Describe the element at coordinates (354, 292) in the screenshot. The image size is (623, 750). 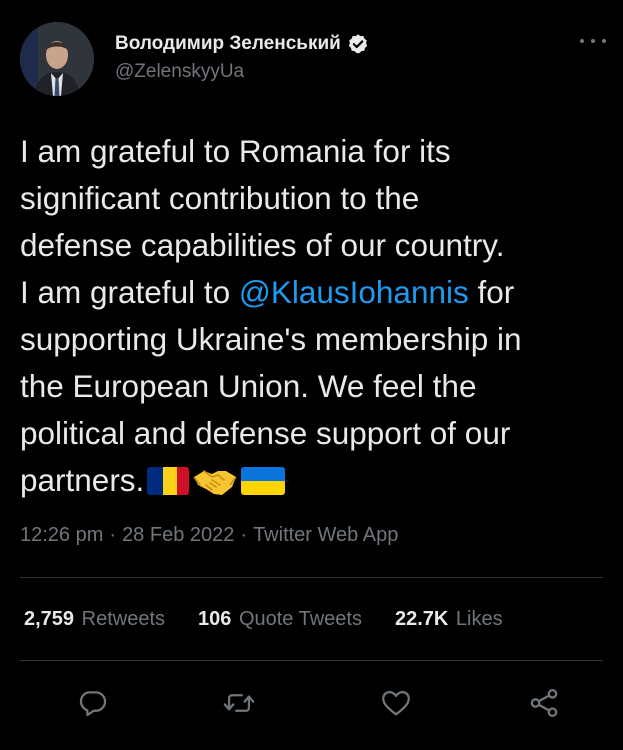
I see `mention-link: @KlausIohannis` at that location.